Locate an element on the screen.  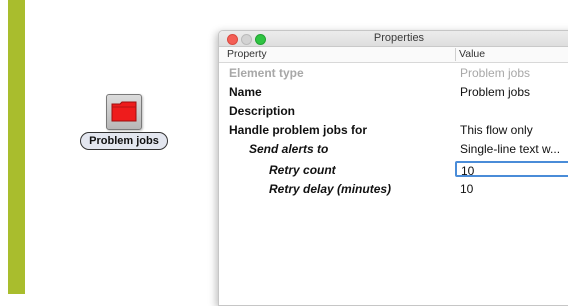
property-row-retry-delay: Retry delay (minutes) 10 is located at coordinates (393, 189).